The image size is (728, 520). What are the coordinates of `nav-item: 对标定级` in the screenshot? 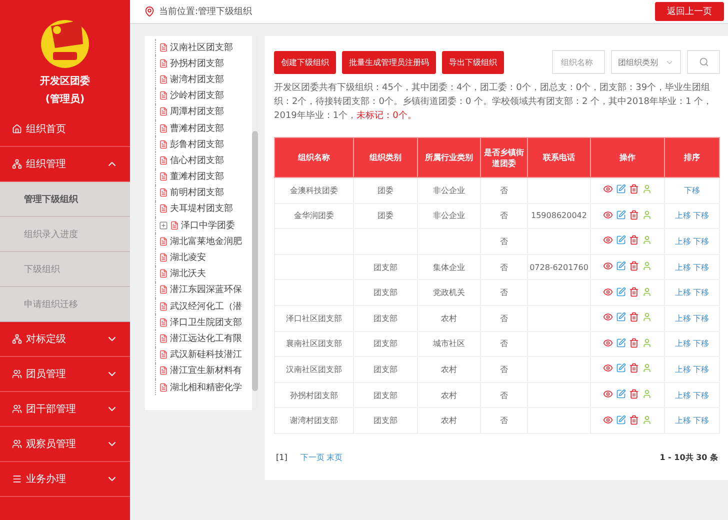 It's located at (65, 339).